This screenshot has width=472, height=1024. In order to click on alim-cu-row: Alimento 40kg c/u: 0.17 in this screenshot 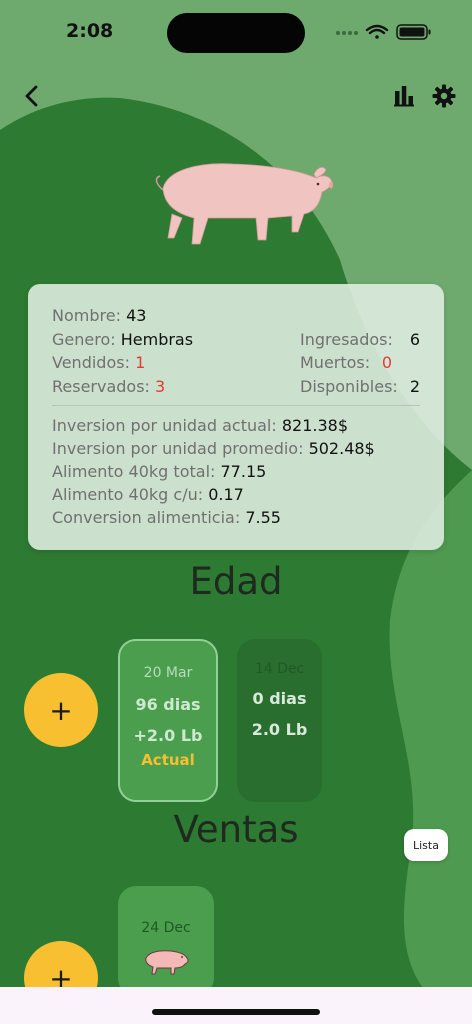, I will do `click(236, 494)`.